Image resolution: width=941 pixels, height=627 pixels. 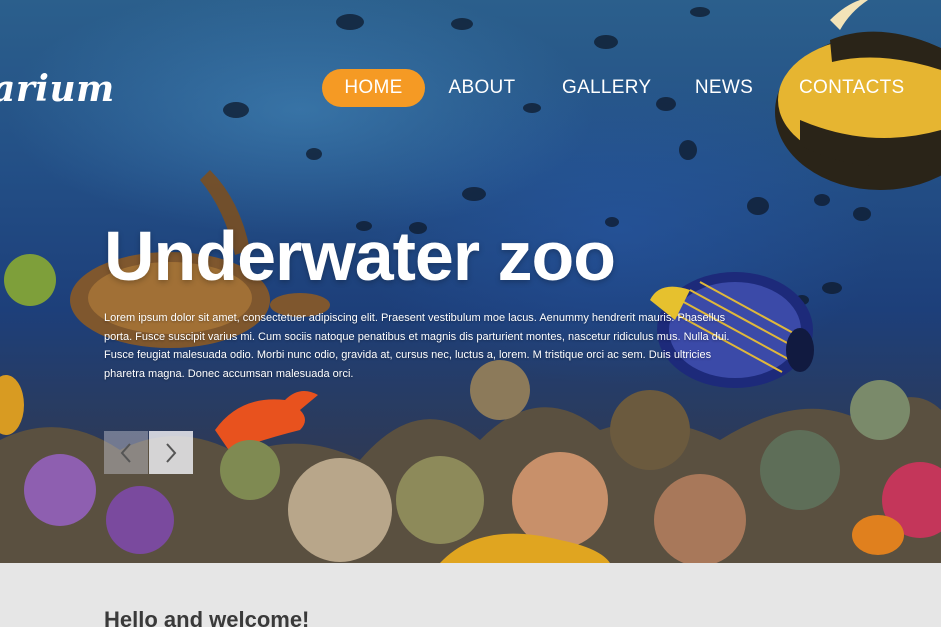 What do you see at coordinates (851, 88) in the screenshot?
I see `nav-contacts: CONTACTS` at bounding box center [851, 88].